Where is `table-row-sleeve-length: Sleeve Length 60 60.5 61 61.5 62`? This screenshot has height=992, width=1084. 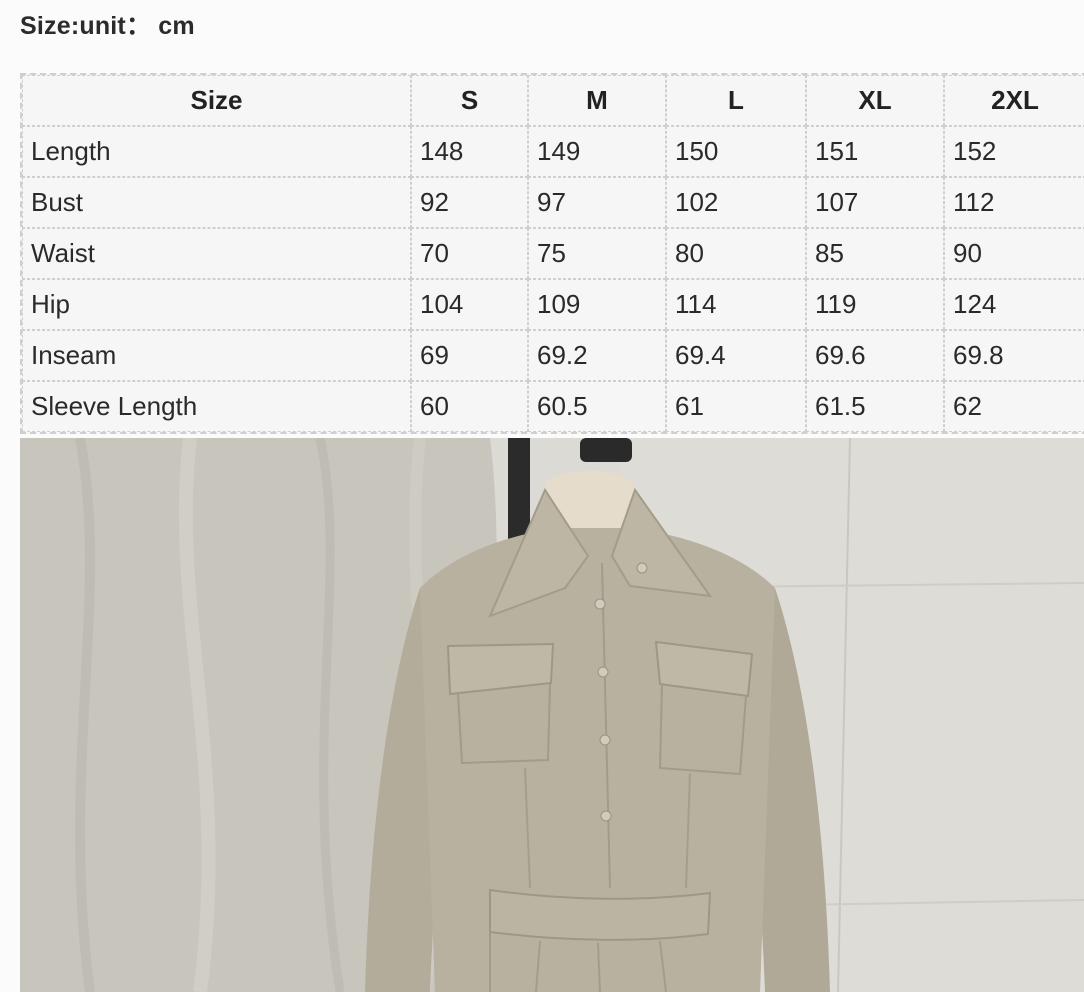 table-row-sleeve-length: Sleeve Length 60 60.5 61 61.5 62 is located at coordinates (553, 406).